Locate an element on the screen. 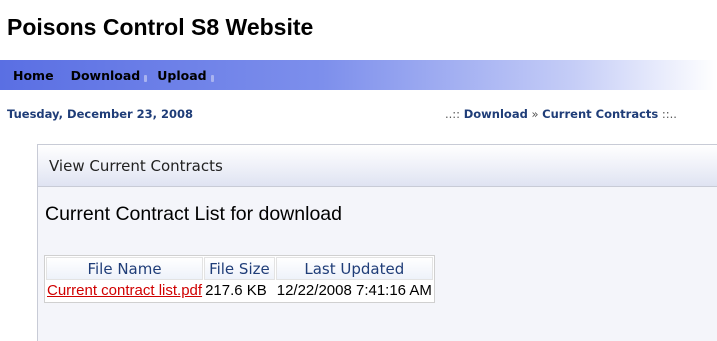  column-header-last-updated: Last Updated is located at coordinates (354, 268).